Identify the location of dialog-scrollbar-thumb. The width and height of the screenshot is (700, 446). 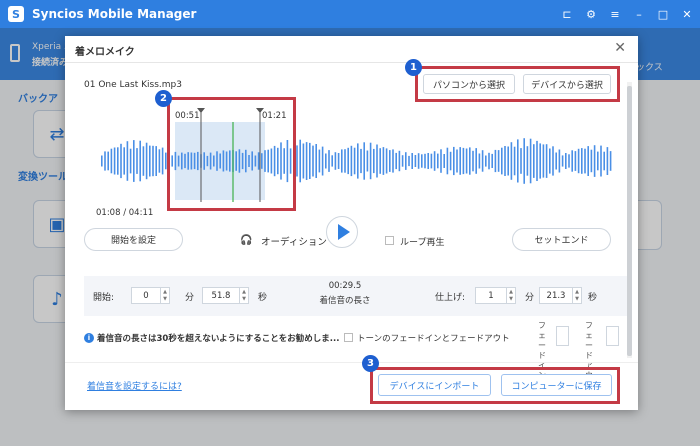
(629, 221).